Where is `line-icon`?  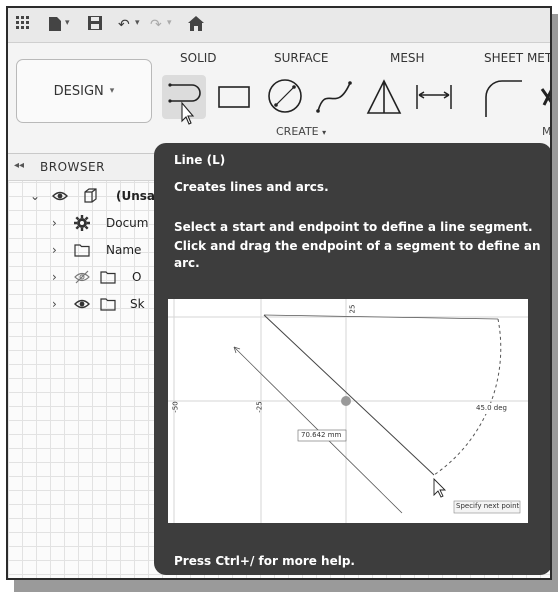 line-icon is located at coordinates (184, 104).